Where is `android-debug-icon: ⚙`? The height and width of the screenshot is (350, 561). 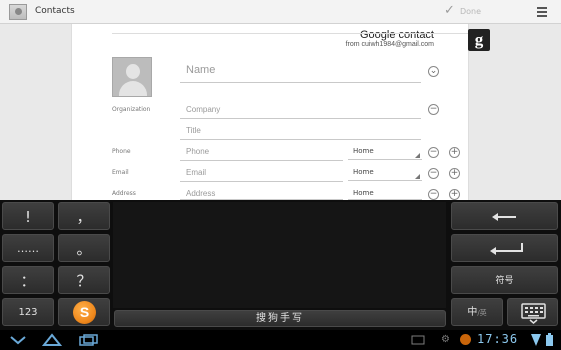 android-debug-icon: ⚙ is located at coordinates (445, 339).